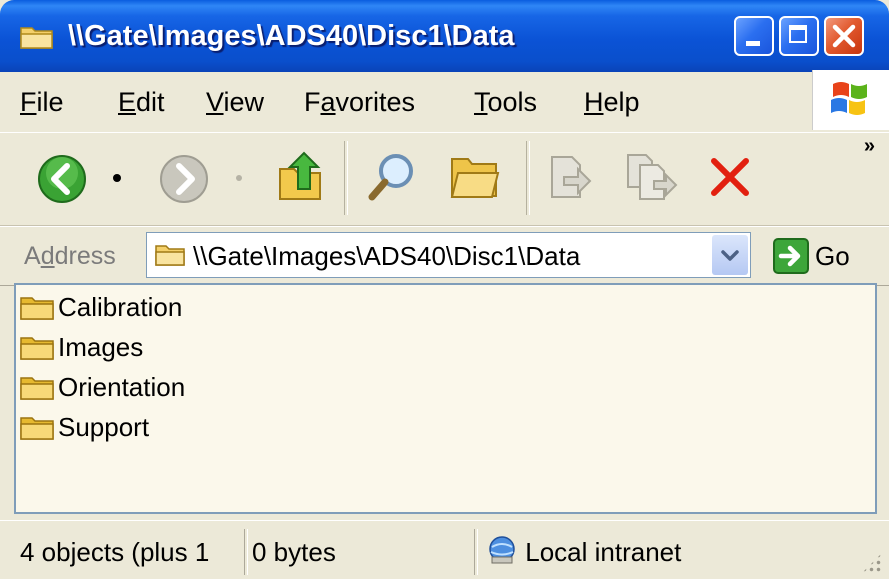  I want to click on status-zone: Local intranet, so click(666, 552).